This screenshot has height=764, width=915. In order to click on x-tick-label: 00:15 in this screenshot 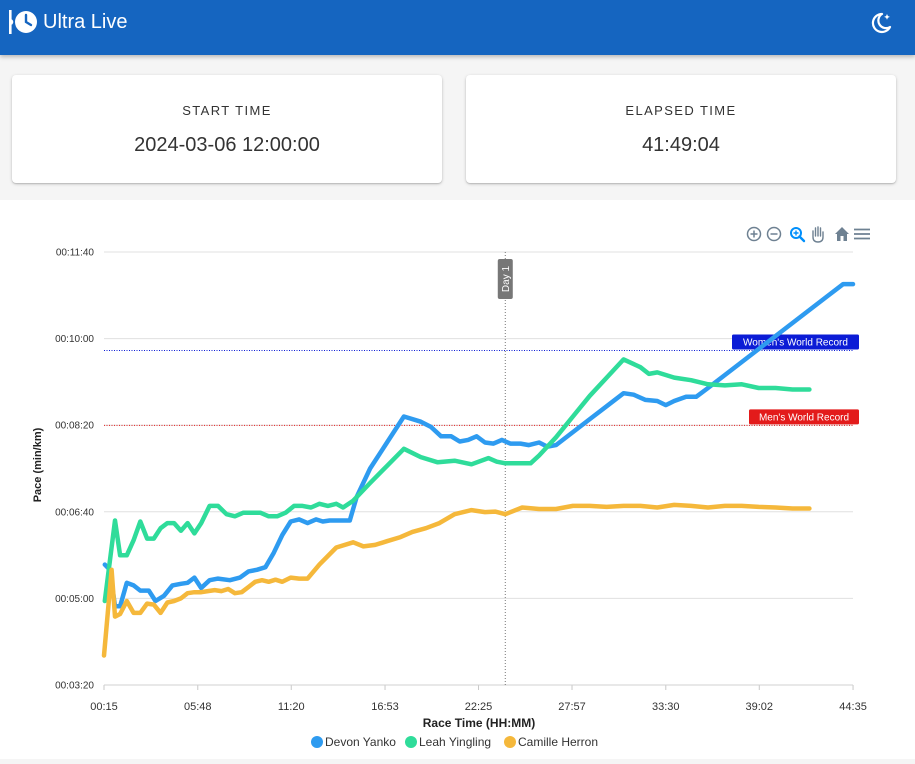, I will do `click(104, 707)`.